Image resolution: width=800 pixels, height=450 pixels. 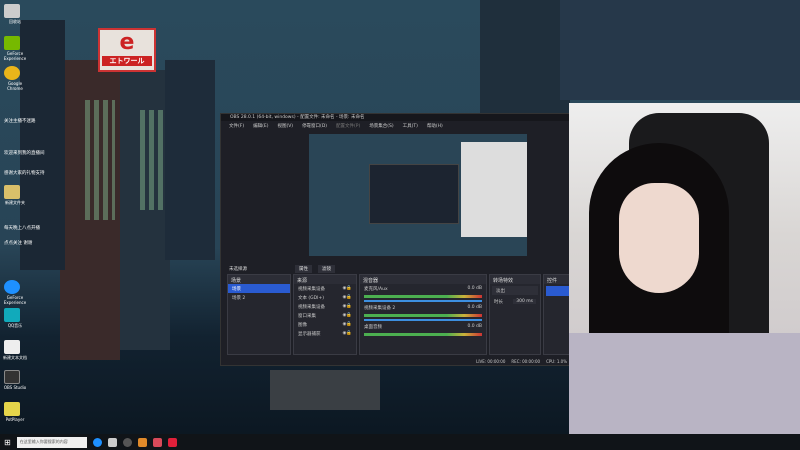 I want to click on chrome-icon, so click(x=12, y=73).